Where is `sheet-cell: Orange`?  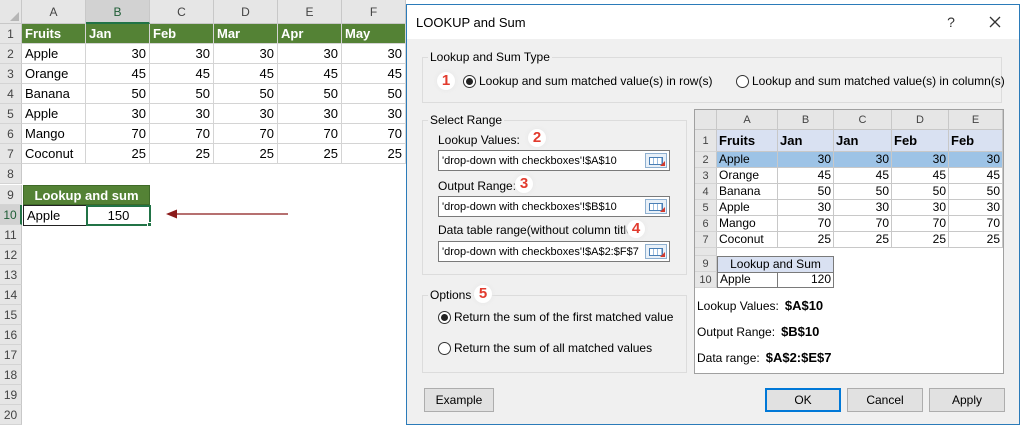
sheet-cell: Orange is located at coordinates (54, 74).